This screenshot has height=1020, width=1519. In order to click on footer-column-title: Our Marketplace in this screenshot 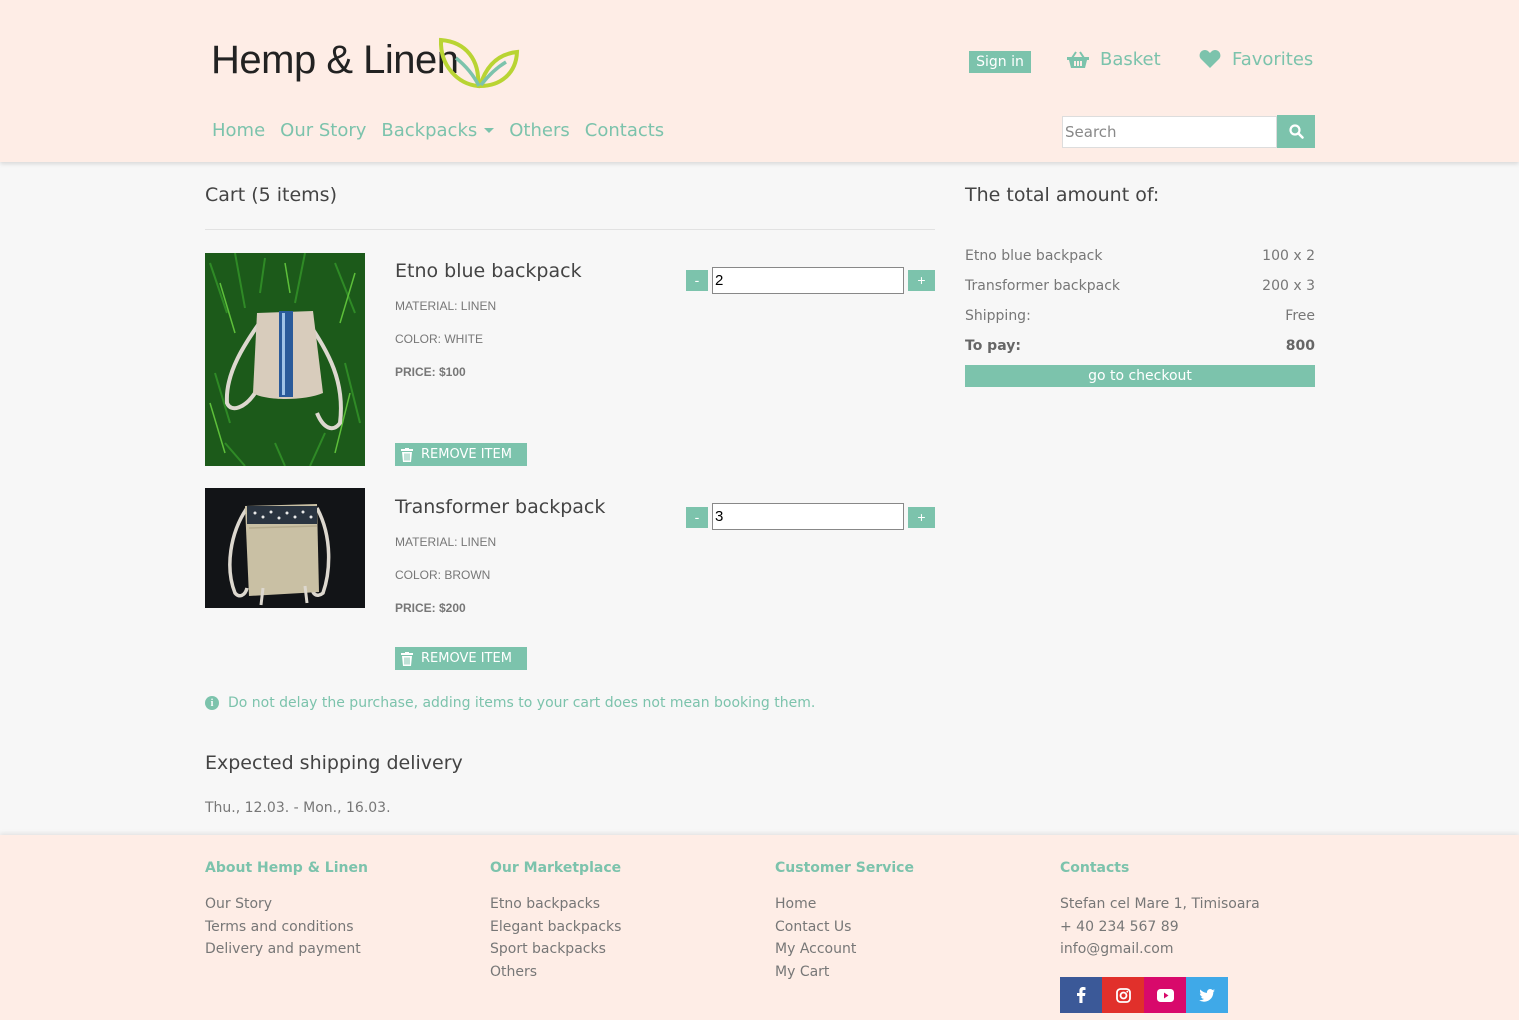, I will do `click(556, 868)`.